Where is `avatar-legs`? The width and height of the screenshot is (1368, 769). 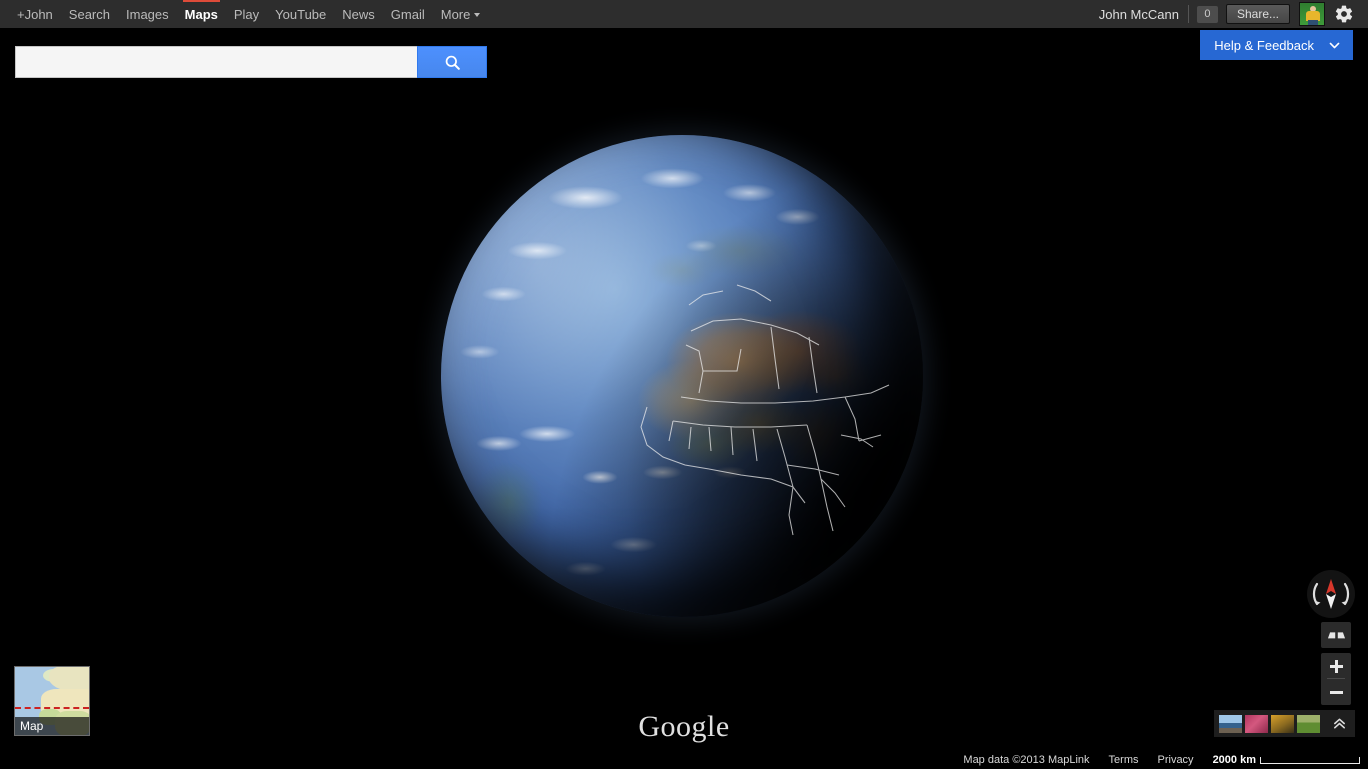 avatar-legs is located at coordinates (1313, 22).